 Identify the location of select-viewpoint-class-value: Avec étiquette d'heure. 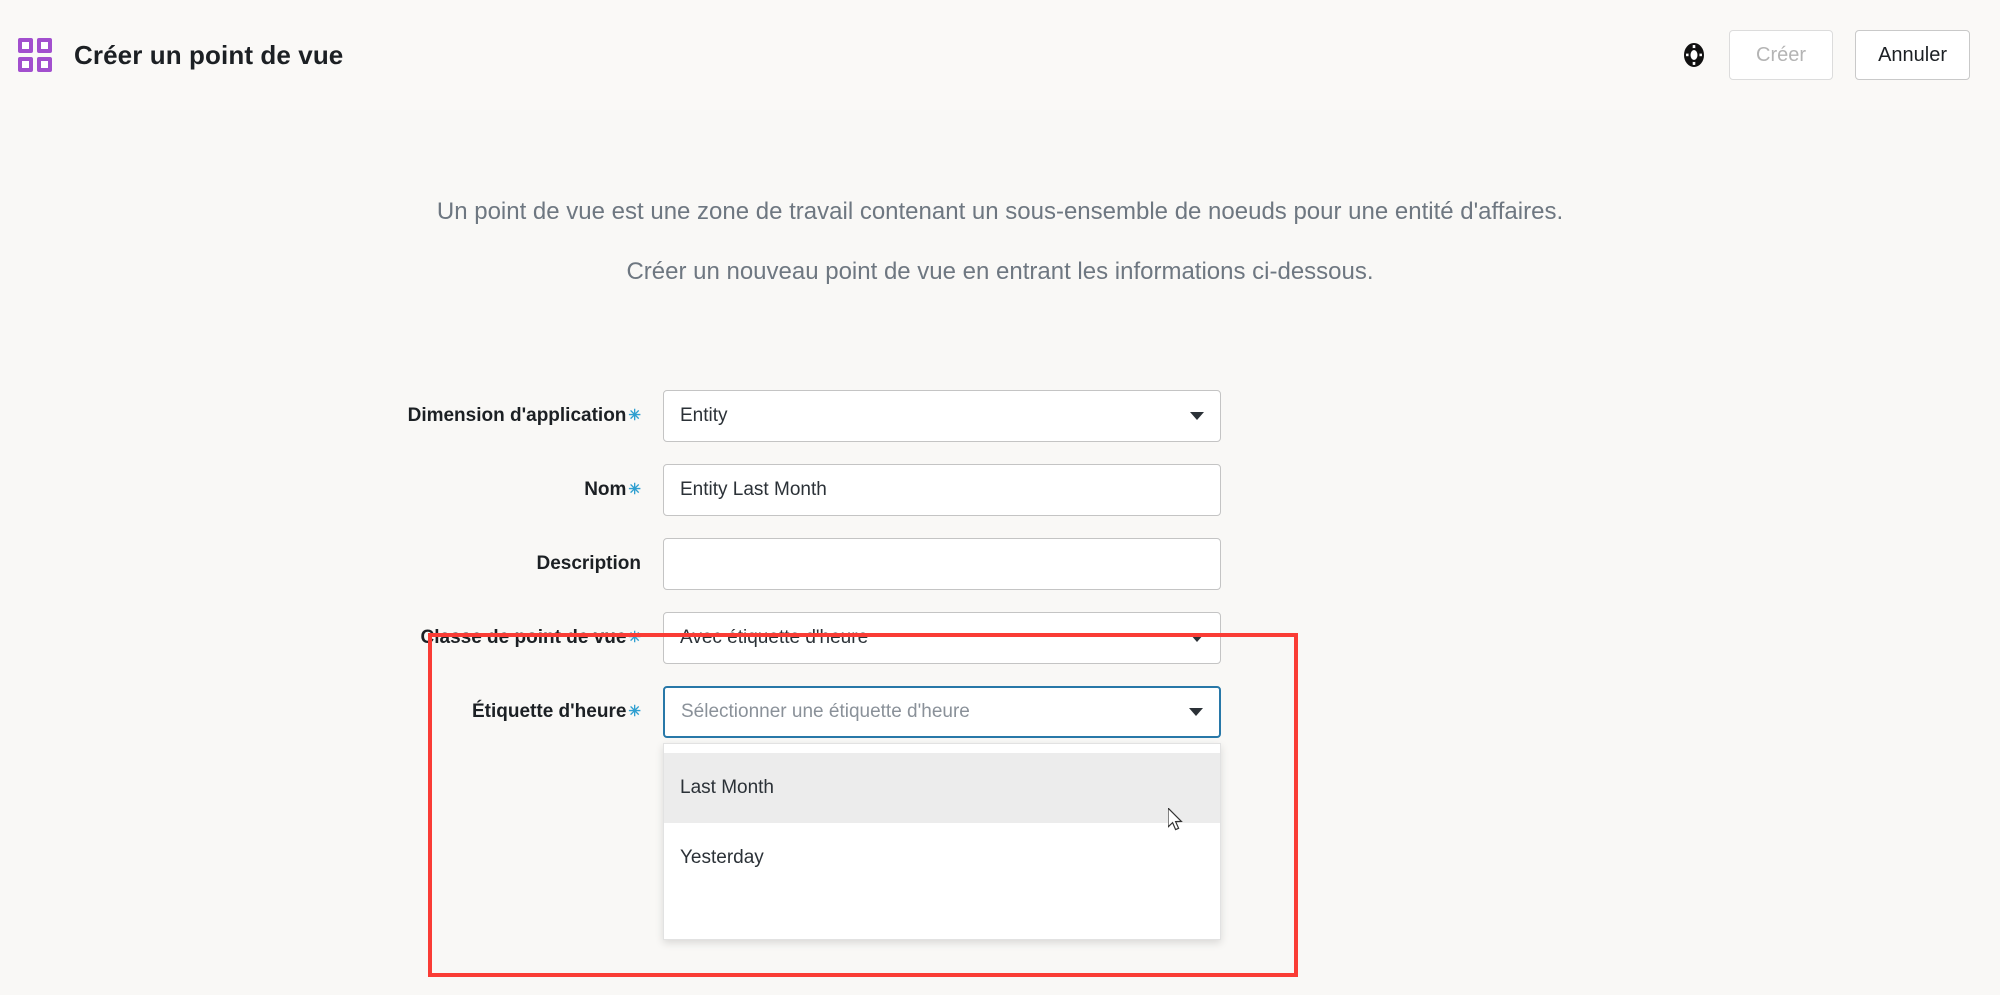
(774, 637).